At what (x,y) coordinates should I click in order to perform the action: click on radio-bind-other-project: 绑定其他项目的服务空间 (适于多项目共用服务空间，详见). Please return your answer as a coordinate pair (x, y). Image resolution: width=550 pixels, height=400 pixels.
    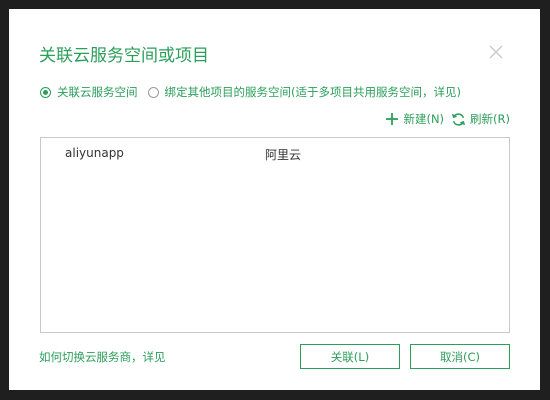
    Looking at the image, I should click on (304, 92).